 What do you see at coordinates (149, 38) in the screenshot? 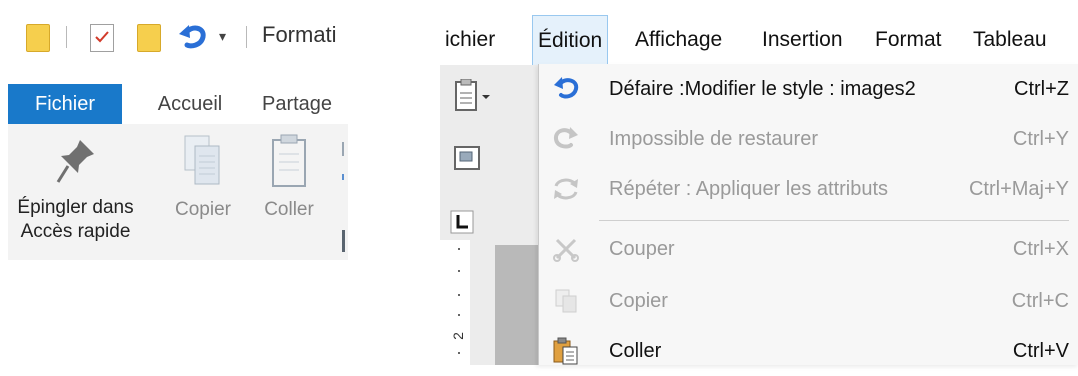
I see `new-folder-icon` at bounding box center [149, 38].